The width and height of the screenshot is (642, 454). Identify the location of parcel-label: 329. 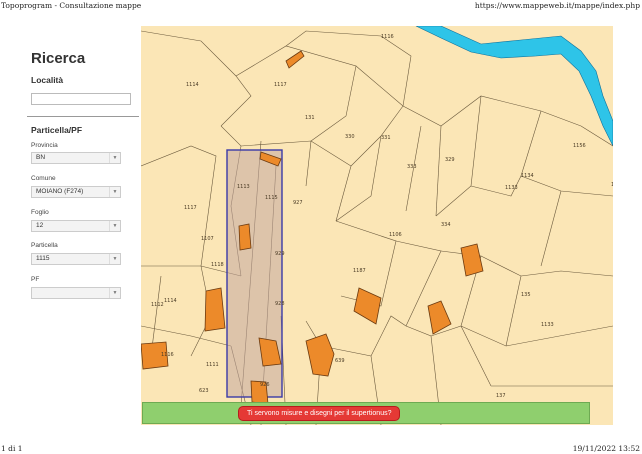
(450, 160).